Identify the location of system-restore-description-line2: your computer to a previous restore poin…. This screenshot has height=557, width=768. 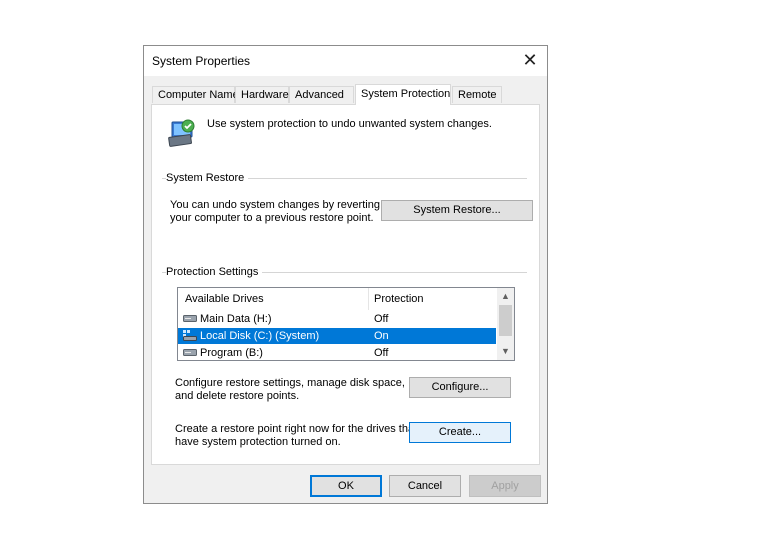
(272, 218).